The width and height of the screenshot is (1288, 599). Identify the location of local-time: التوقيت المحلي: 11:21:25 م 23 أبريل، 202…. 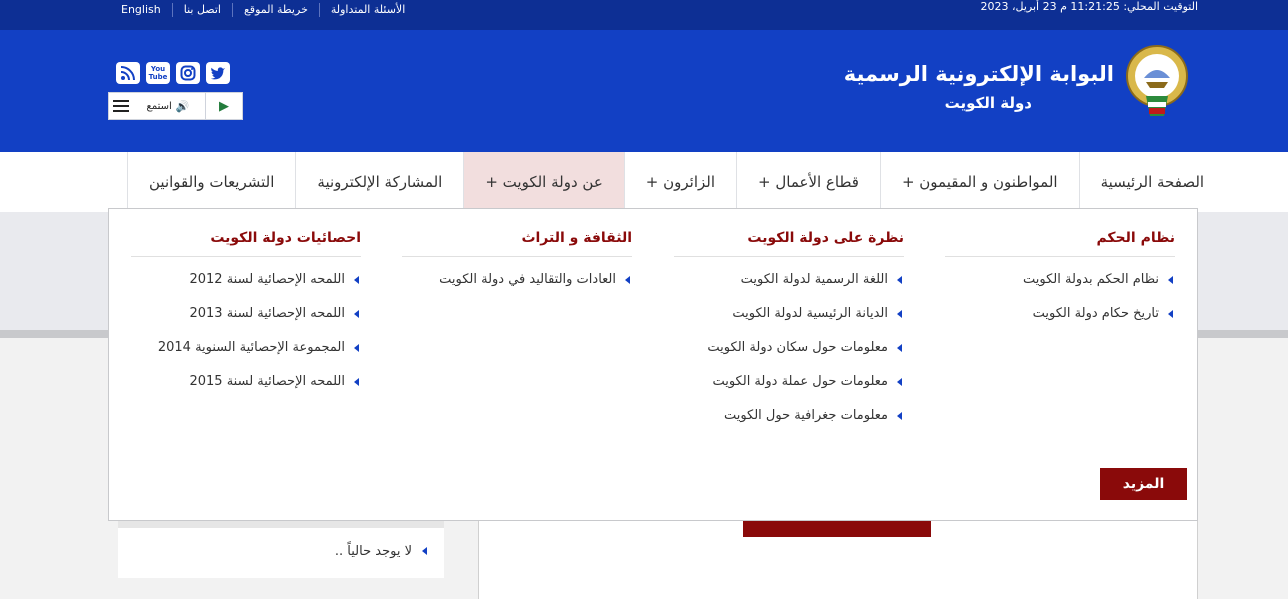
(1089, 6).